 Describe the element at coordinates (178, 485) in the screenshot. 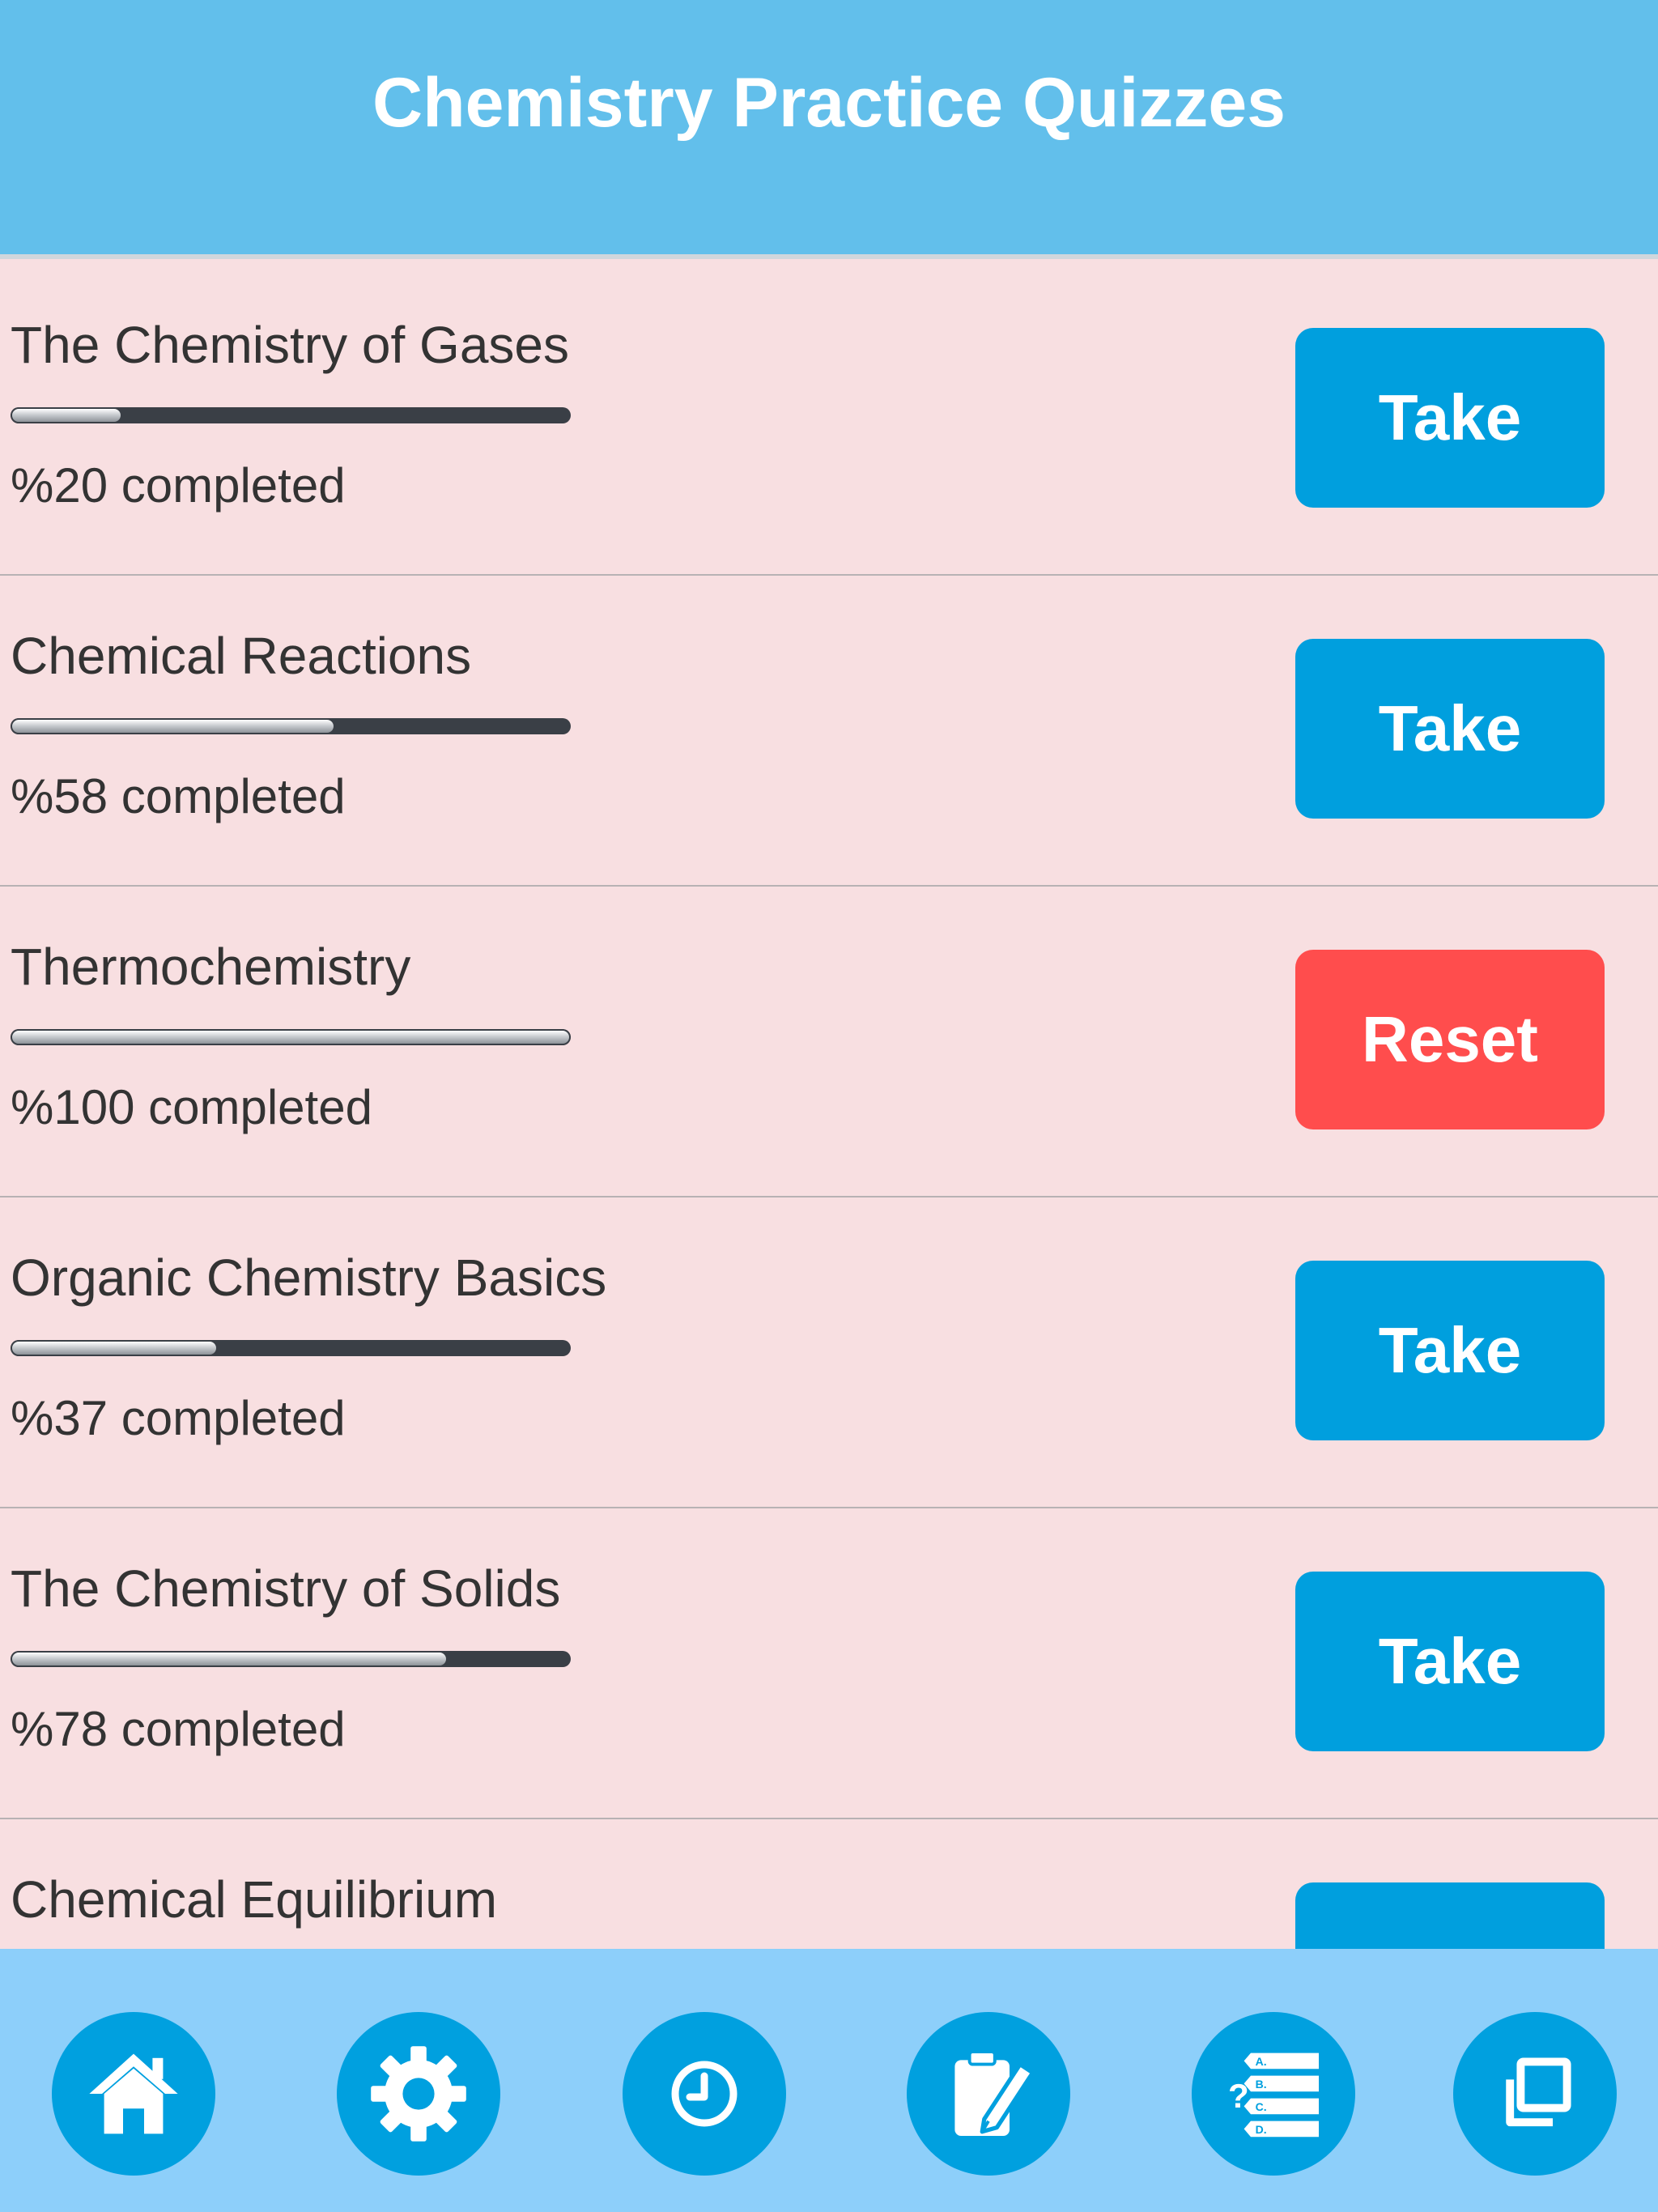

I see `quiz-status: %20 completed` at that location.